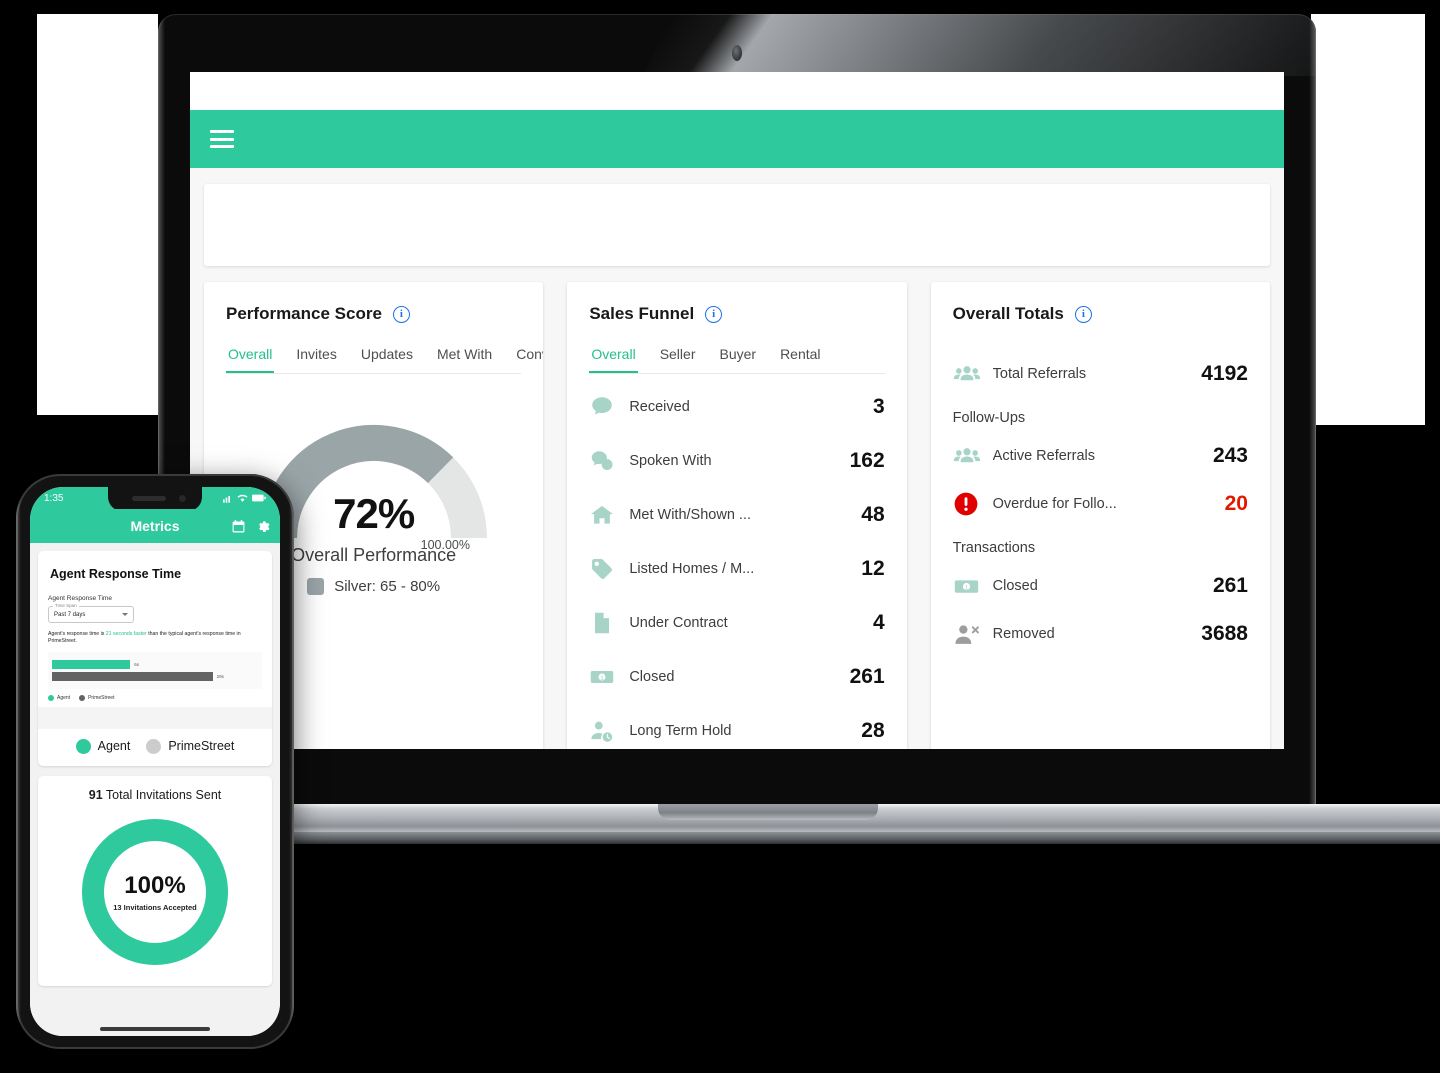 This screenshot has width=1440, height=1073. I want to click on card-title: Agent Response Time, so click(116, 574).